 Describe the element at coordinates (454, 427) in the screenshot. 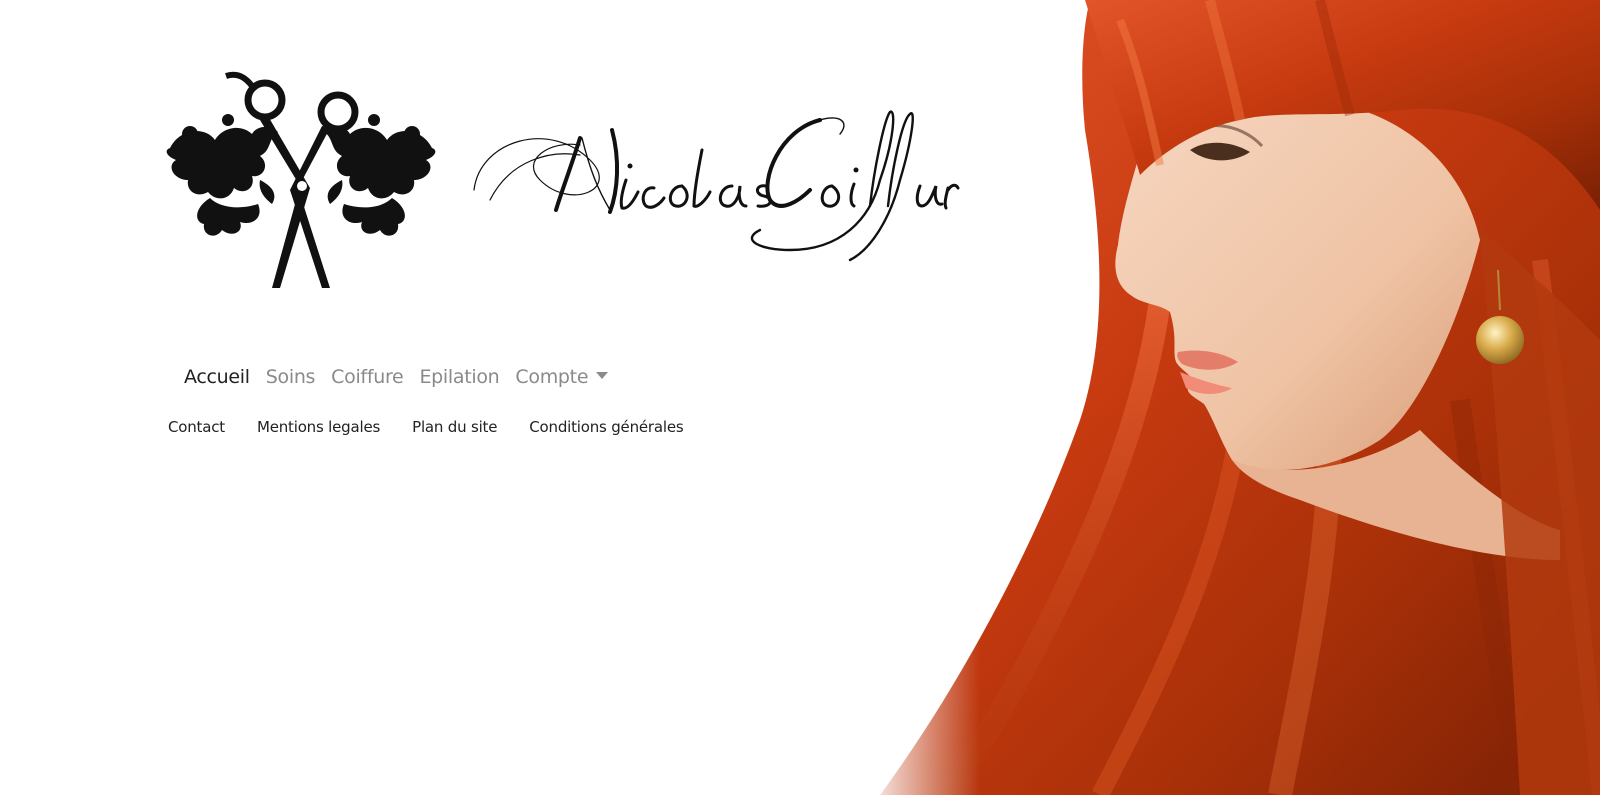

I see `link-plan-du-site: Plan du site` at that location.